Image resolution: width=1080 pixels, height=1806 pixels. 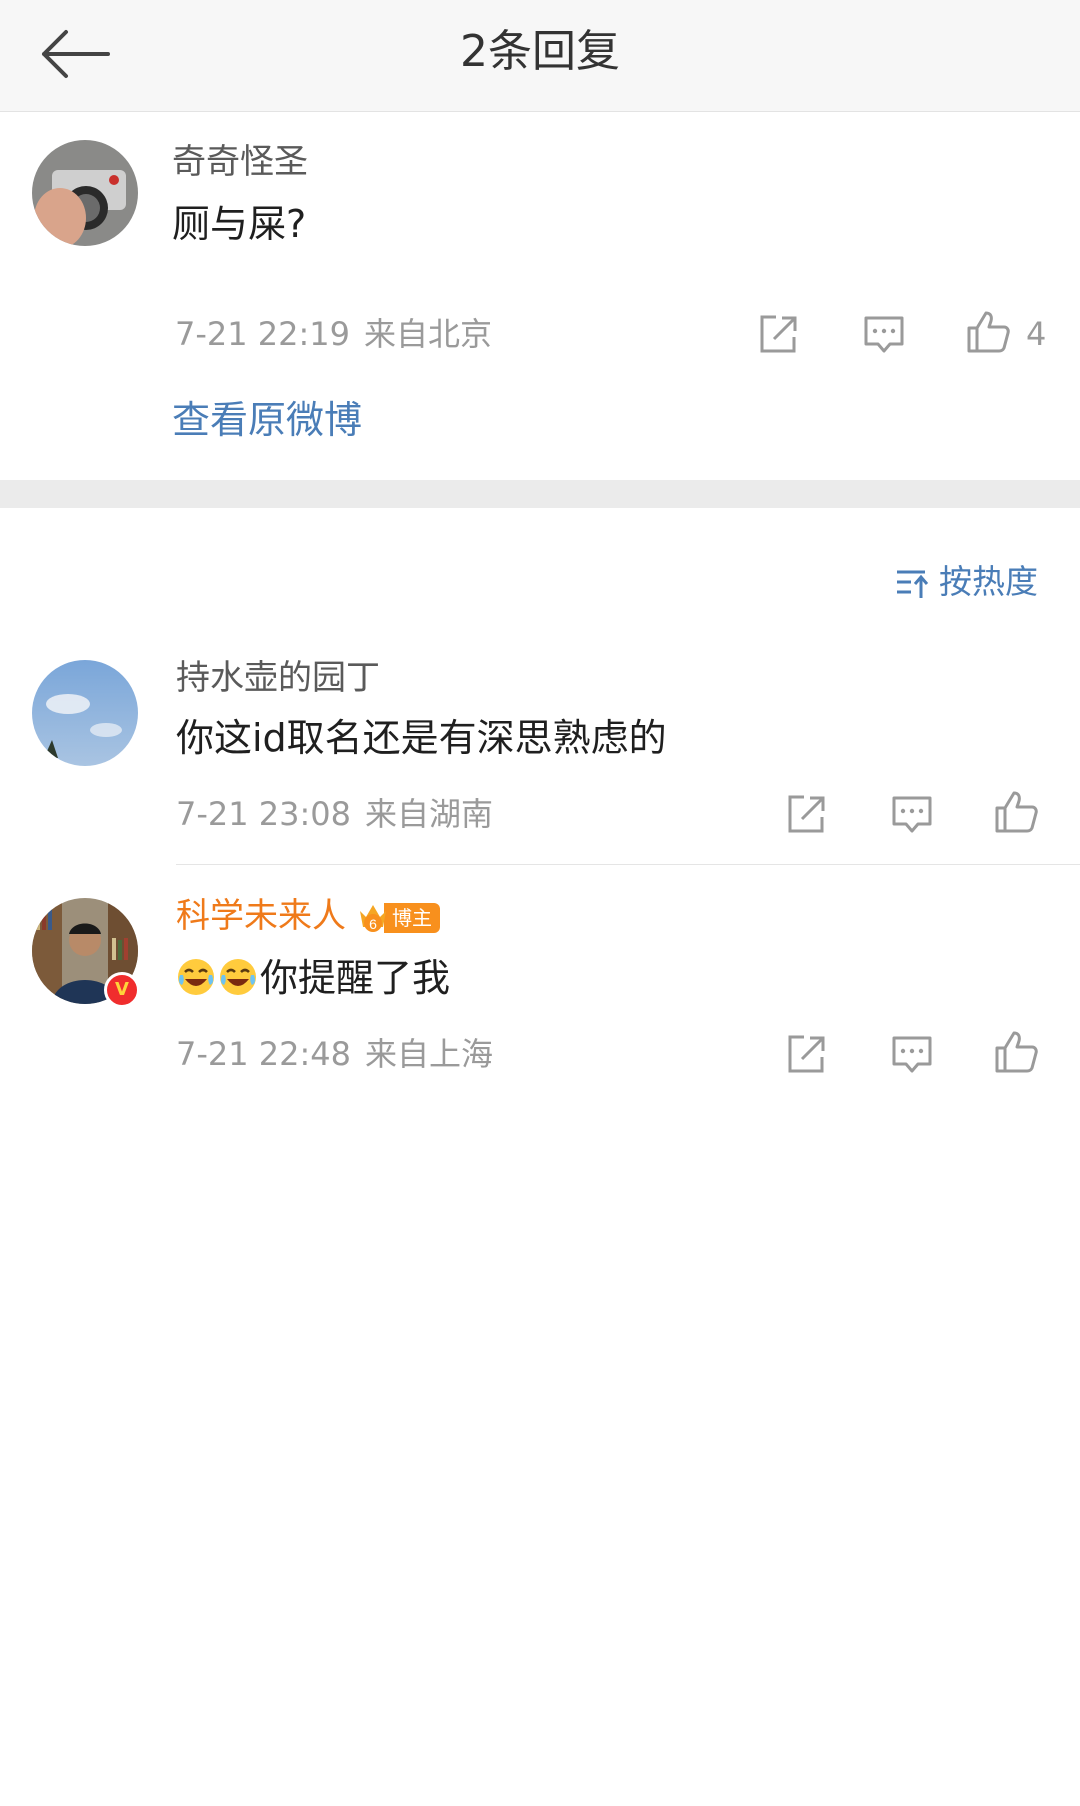 I want to click on comment-location: 来自湖南, so click(x=429, y=814).